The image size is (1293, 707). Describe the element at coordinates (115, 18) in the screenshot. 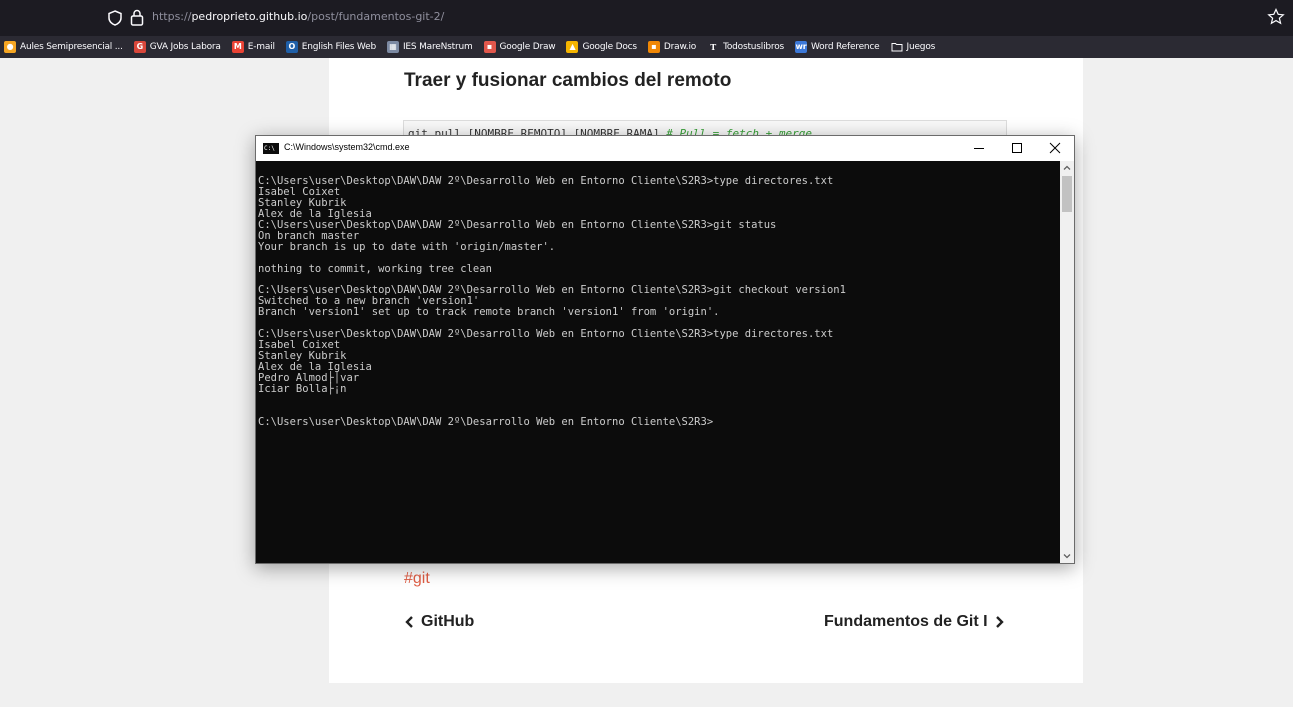

I see `tracking-shield-icon` at that location.